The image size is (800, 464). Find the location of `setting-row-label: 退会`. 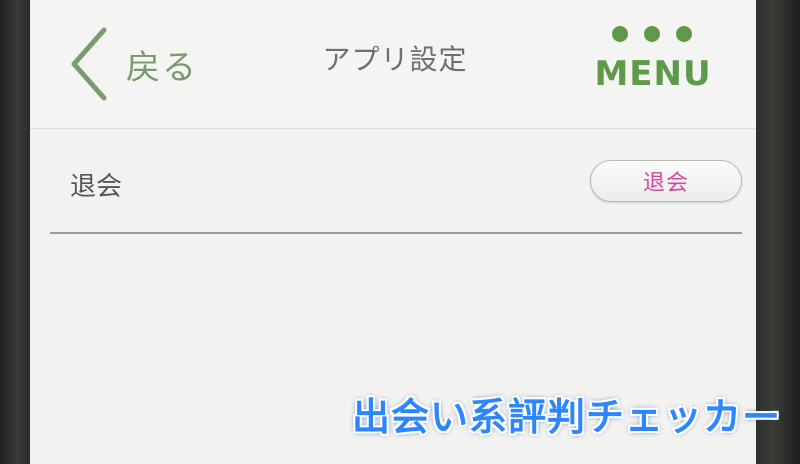

setting-row-label: 退会 is located at coordinates (96, 187).